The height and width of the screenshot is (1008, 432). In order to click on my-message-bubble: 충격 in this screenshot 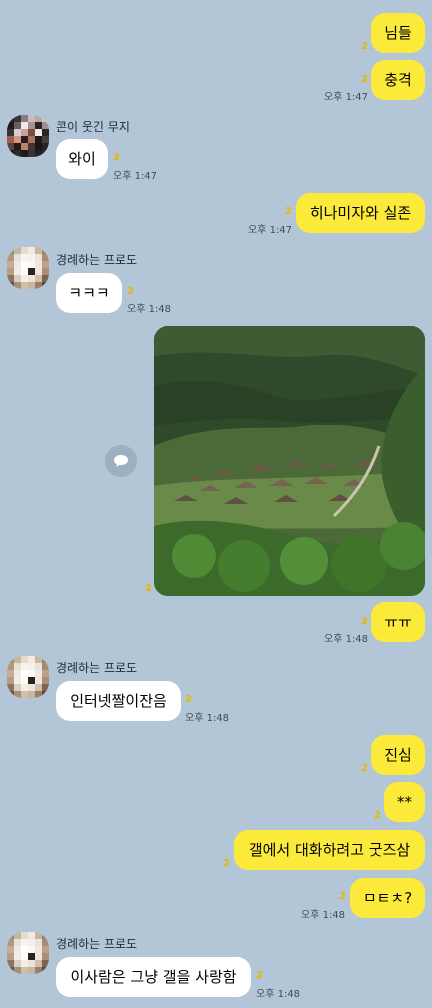, I will do `click(398, 80)`.